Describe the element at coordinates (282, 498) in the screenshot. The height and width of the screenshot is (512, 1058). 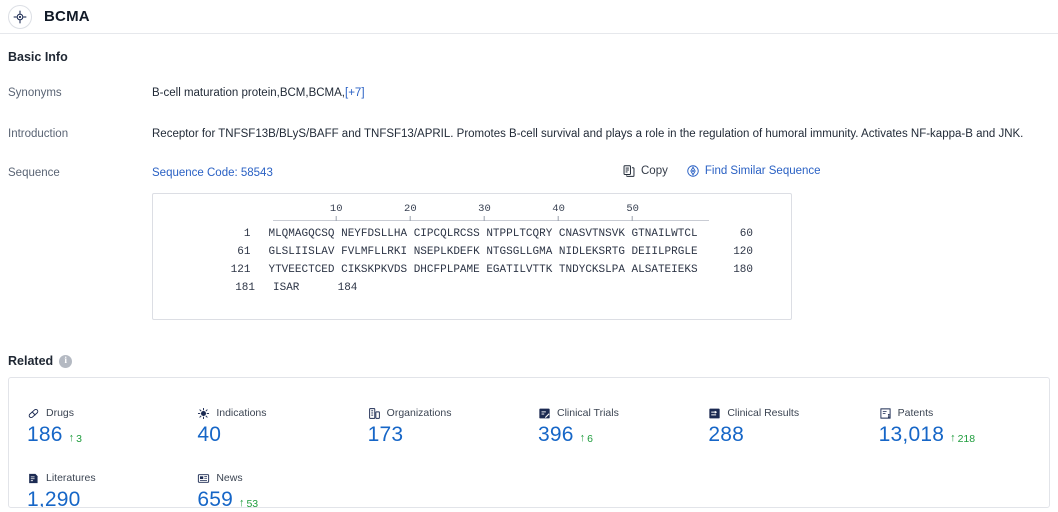
I see `related-card-body: 659 ↑ 53` at that location.